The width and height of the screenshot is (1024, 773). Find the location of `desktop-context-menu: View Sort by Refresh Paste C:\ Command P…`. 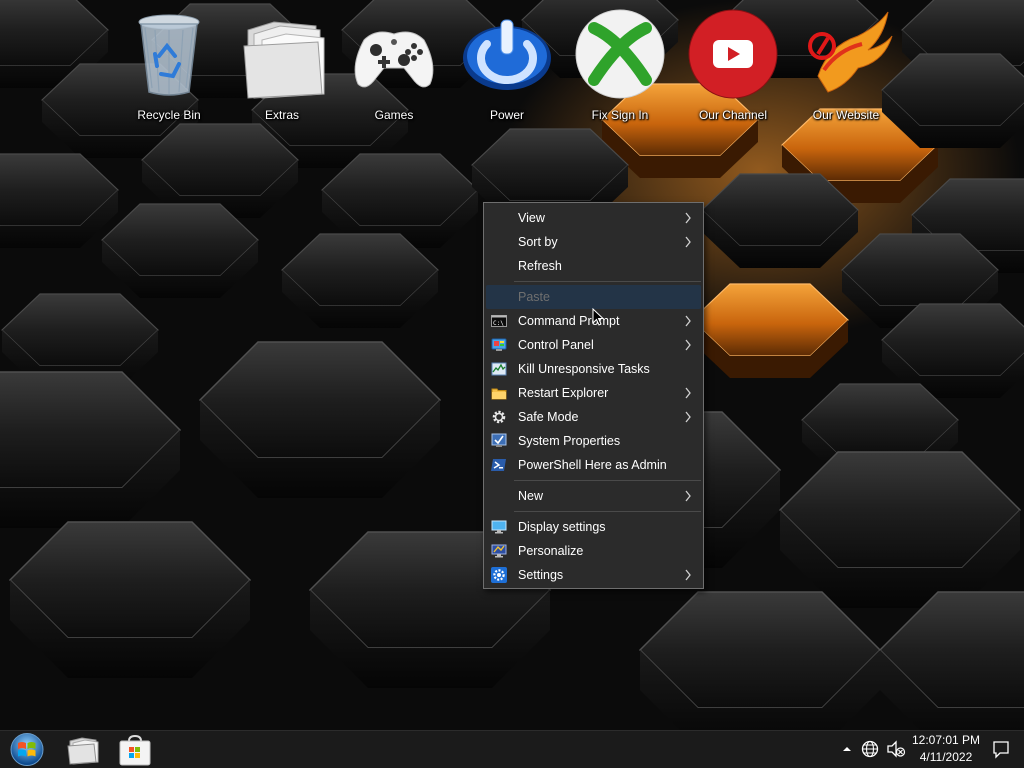

desktop-context-menu: View Sort by Refresh Paste C:\ Command P… is located at coordinates (593, 395).